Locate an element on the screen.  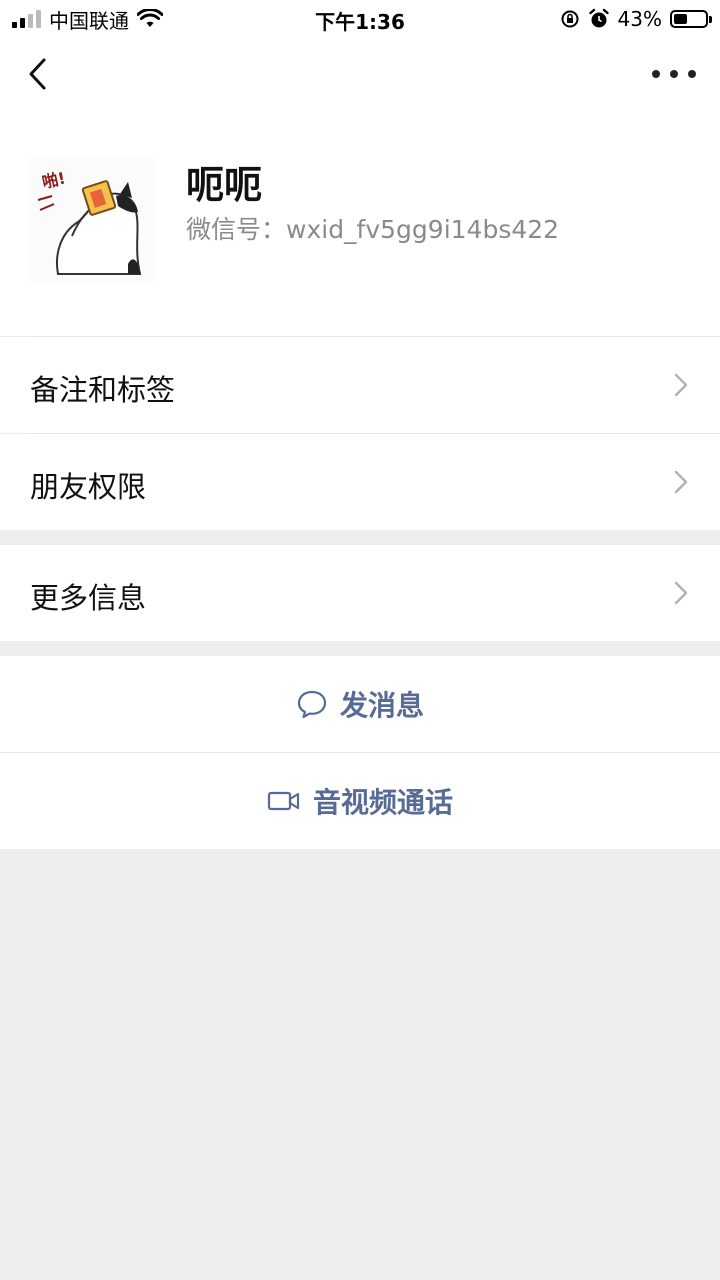
row-label: 朋友权限 is located at coordinates (88, 487).